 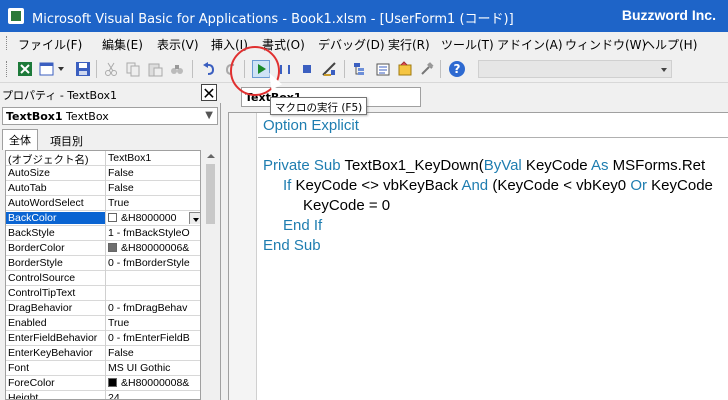 What do you see at coordinates (427, 69) in the screenshot?
I see `toolbox-icon` at bounding box center [427, 69].